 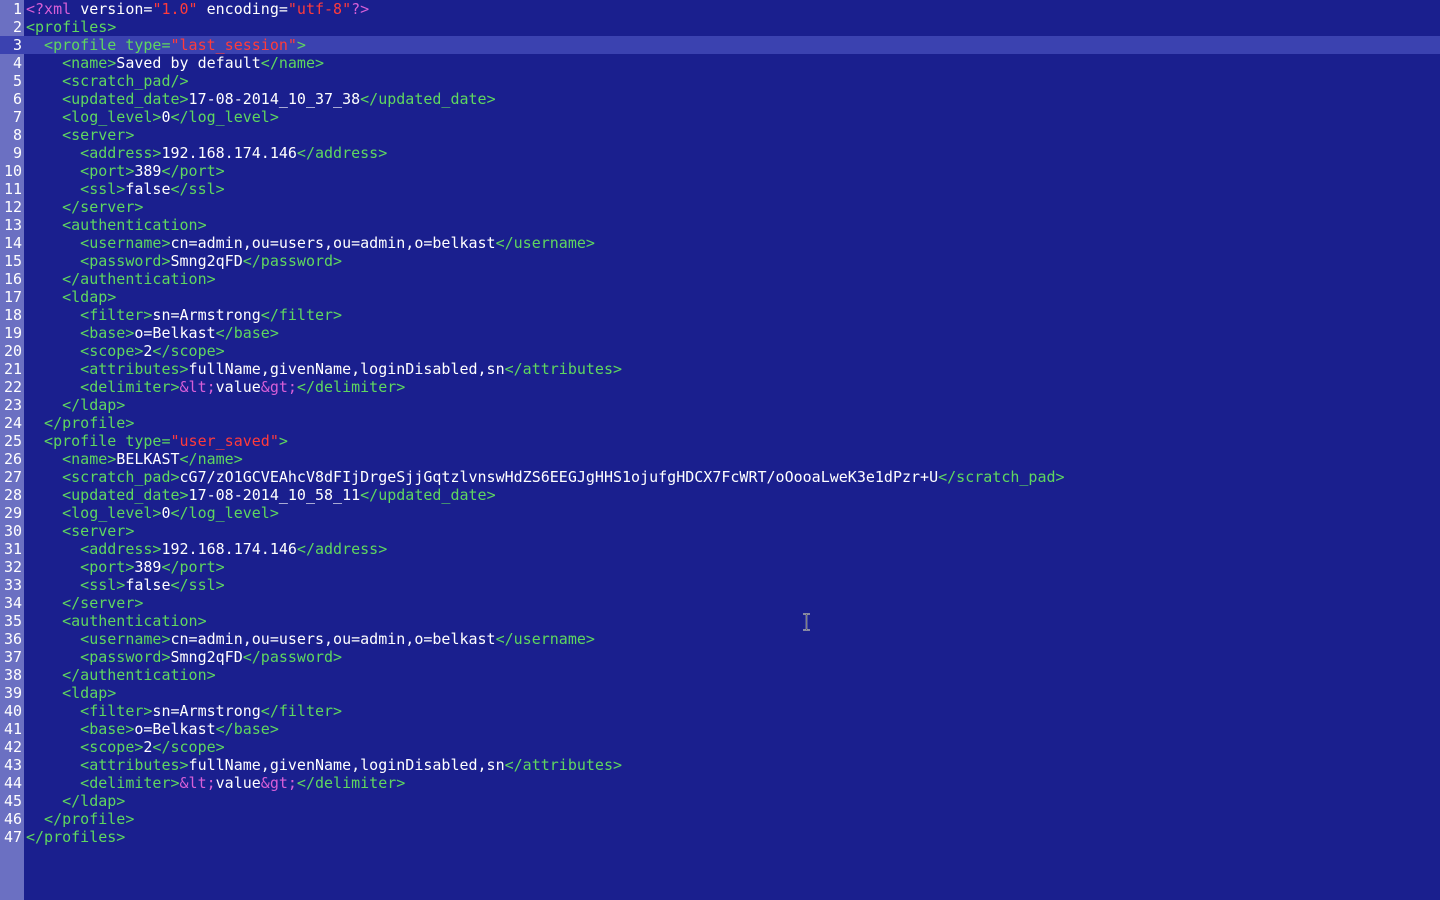 I want to click on code-text: <address>192.168.174.146</address>, so click(x=233, y=549).